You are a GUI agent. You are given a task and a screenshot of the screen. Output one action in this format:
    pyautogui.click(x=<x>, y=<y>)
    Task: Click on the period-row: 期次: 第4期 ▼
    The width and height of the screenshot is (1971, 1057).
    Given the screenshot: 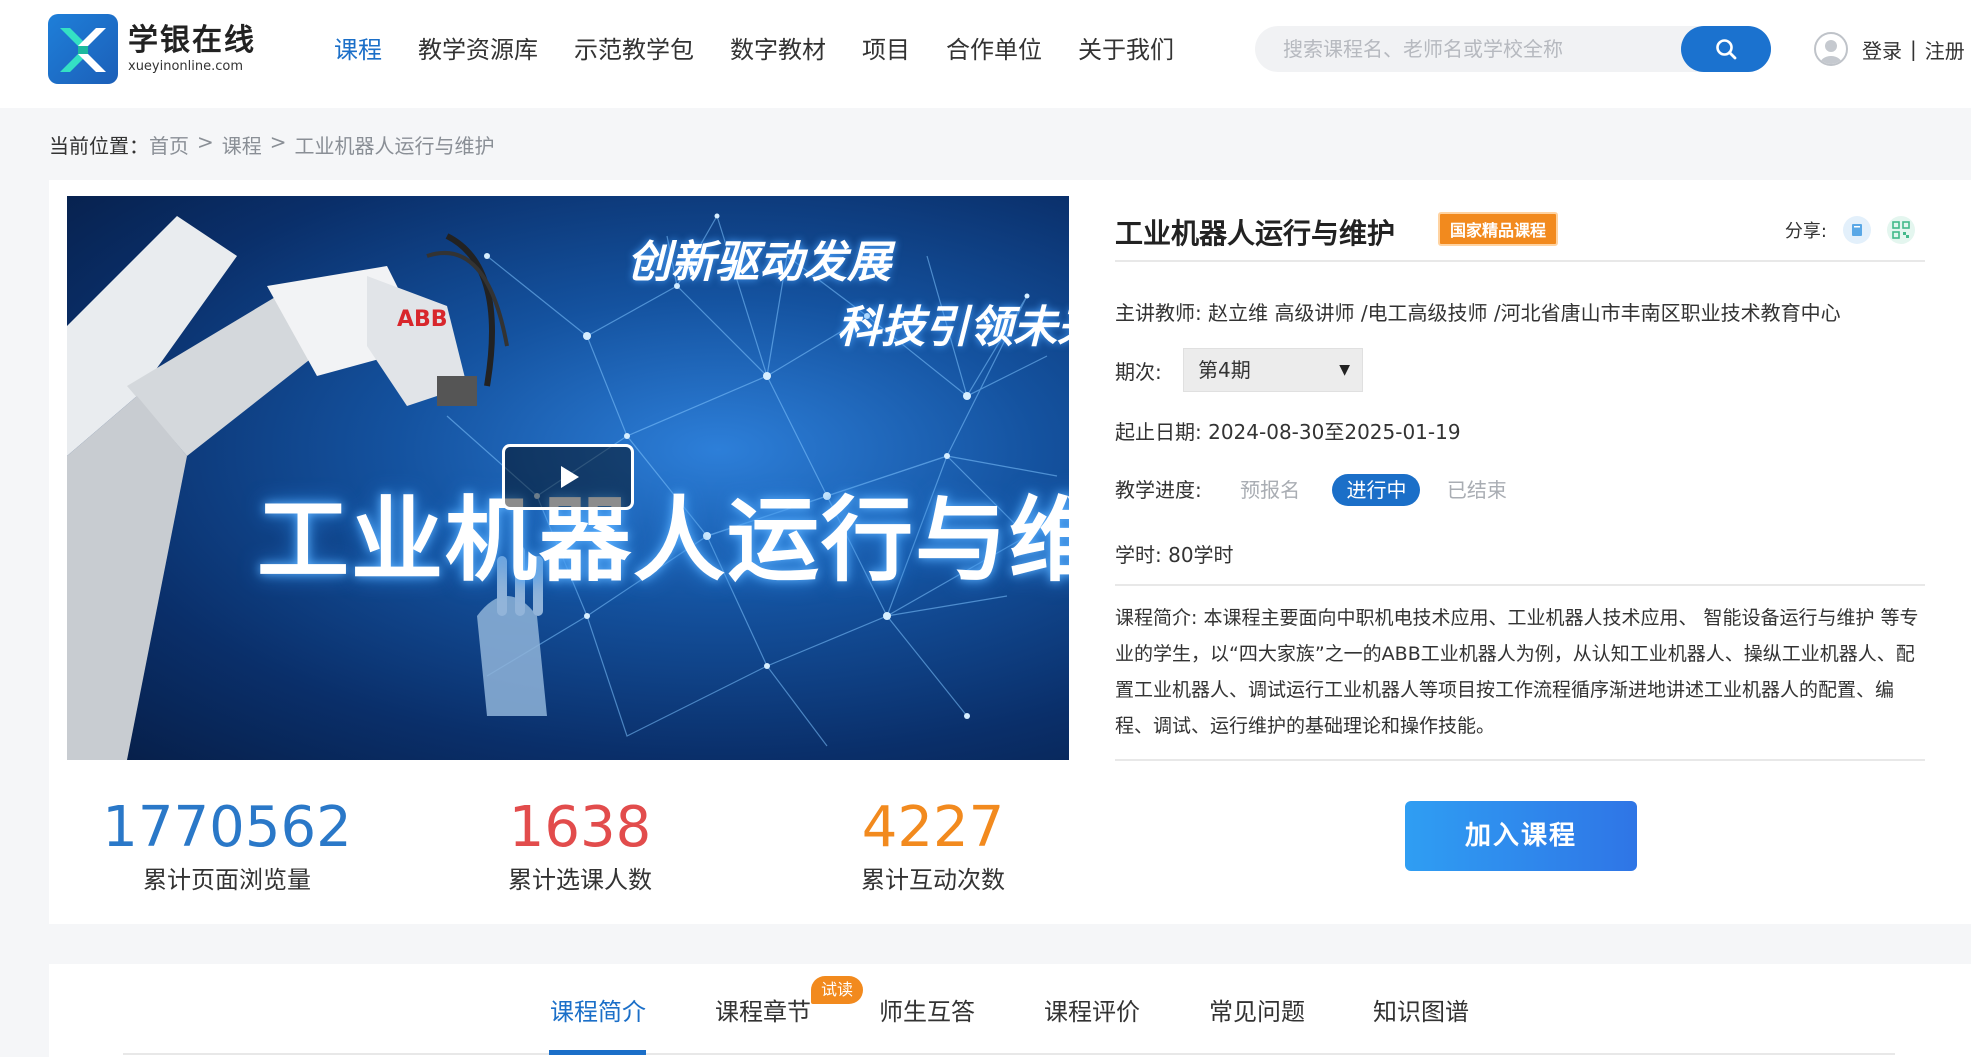 What is the action you would take?
    pyautogui.click(x=1315, y=370)
    